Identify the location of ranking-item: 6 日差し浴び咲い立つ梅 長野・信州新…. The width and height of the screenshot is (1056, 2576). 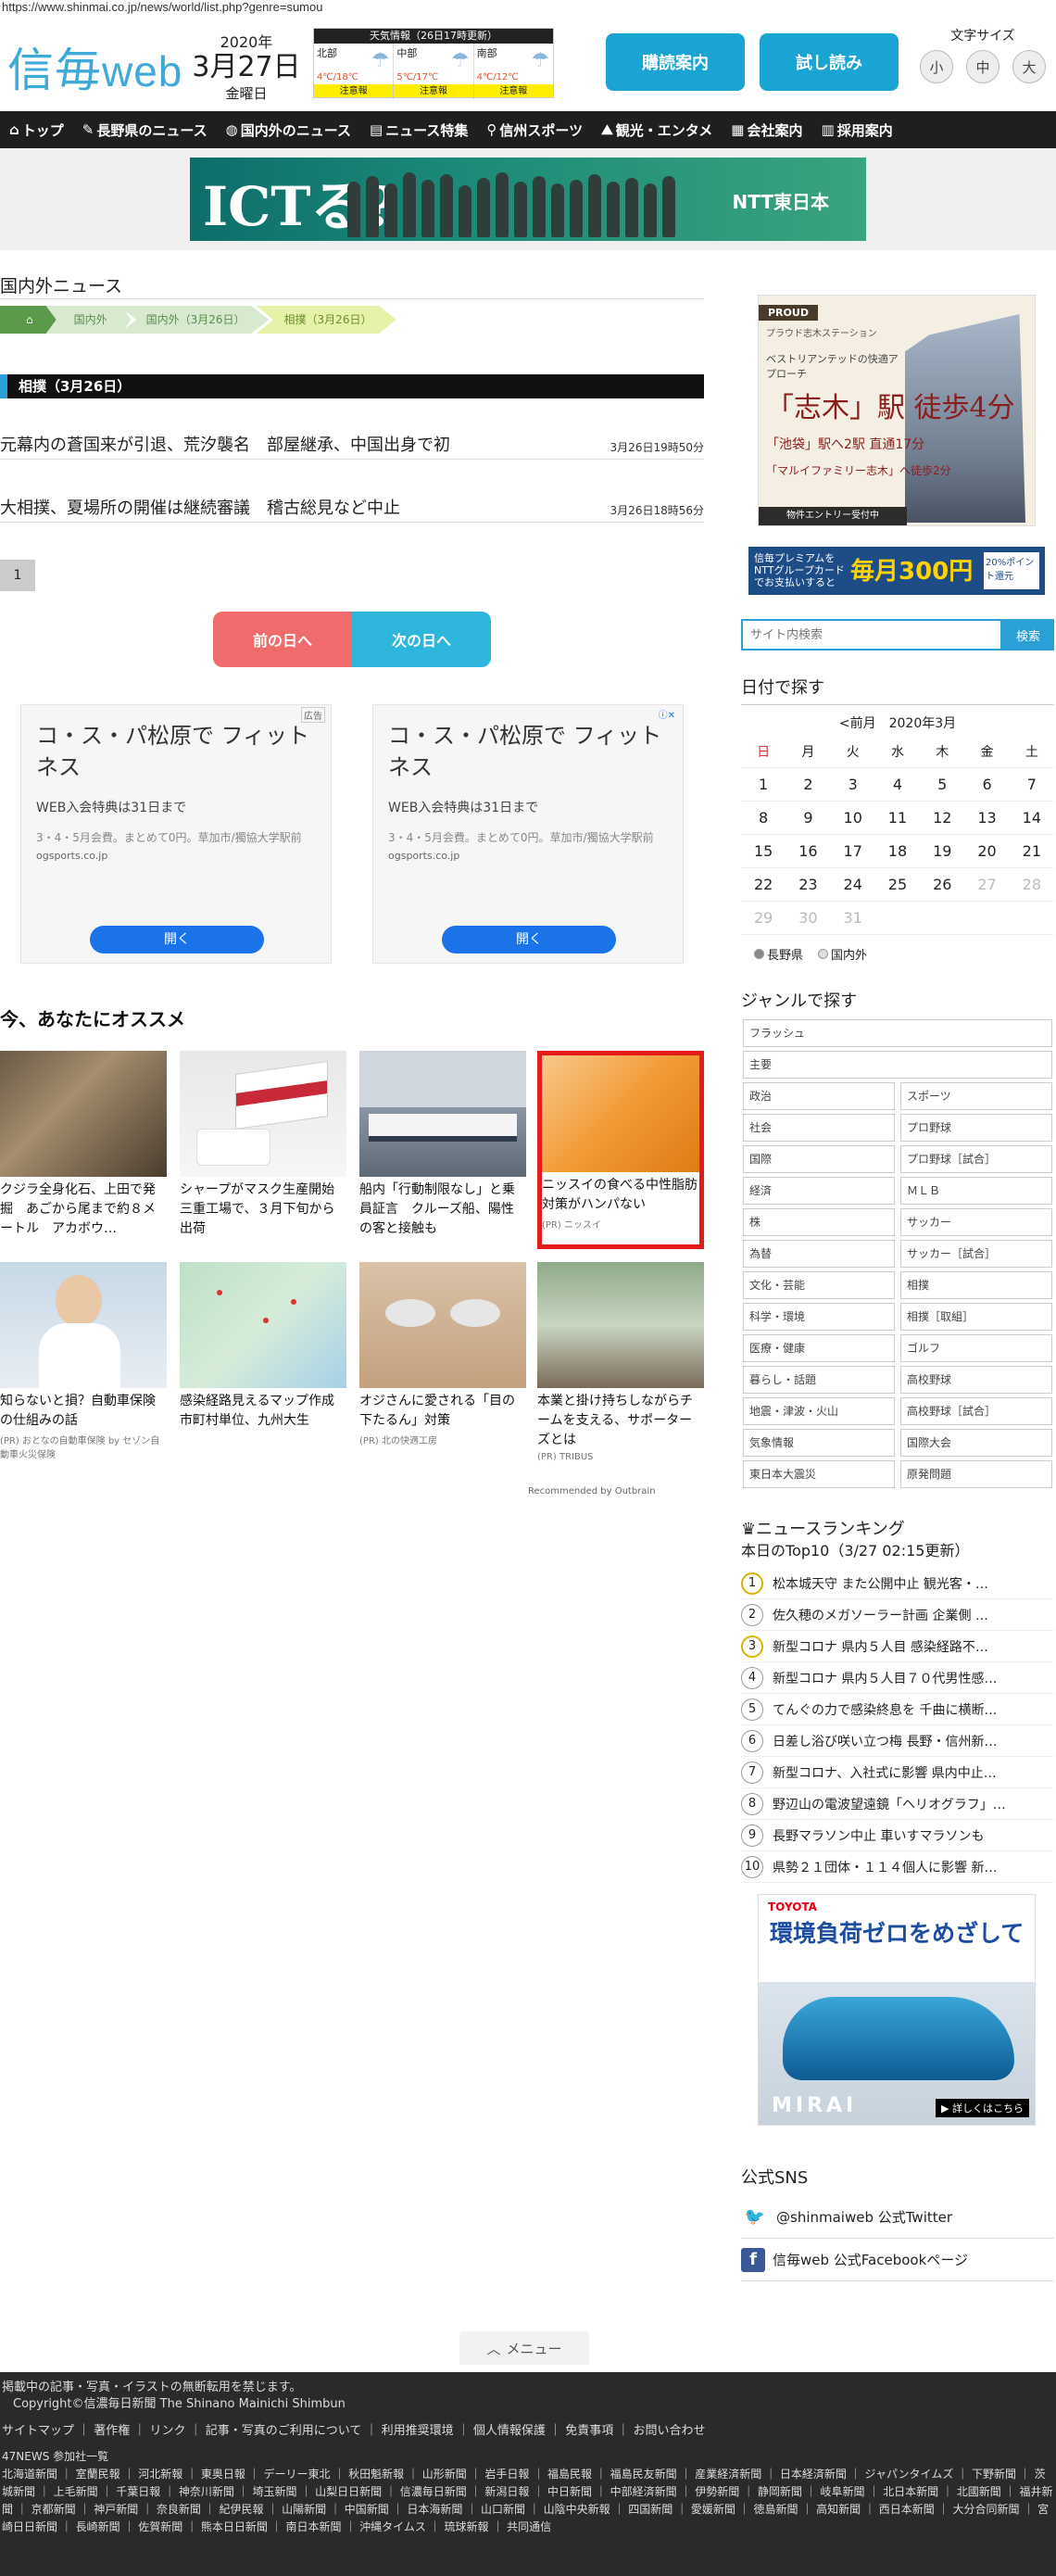
(897, 1741).